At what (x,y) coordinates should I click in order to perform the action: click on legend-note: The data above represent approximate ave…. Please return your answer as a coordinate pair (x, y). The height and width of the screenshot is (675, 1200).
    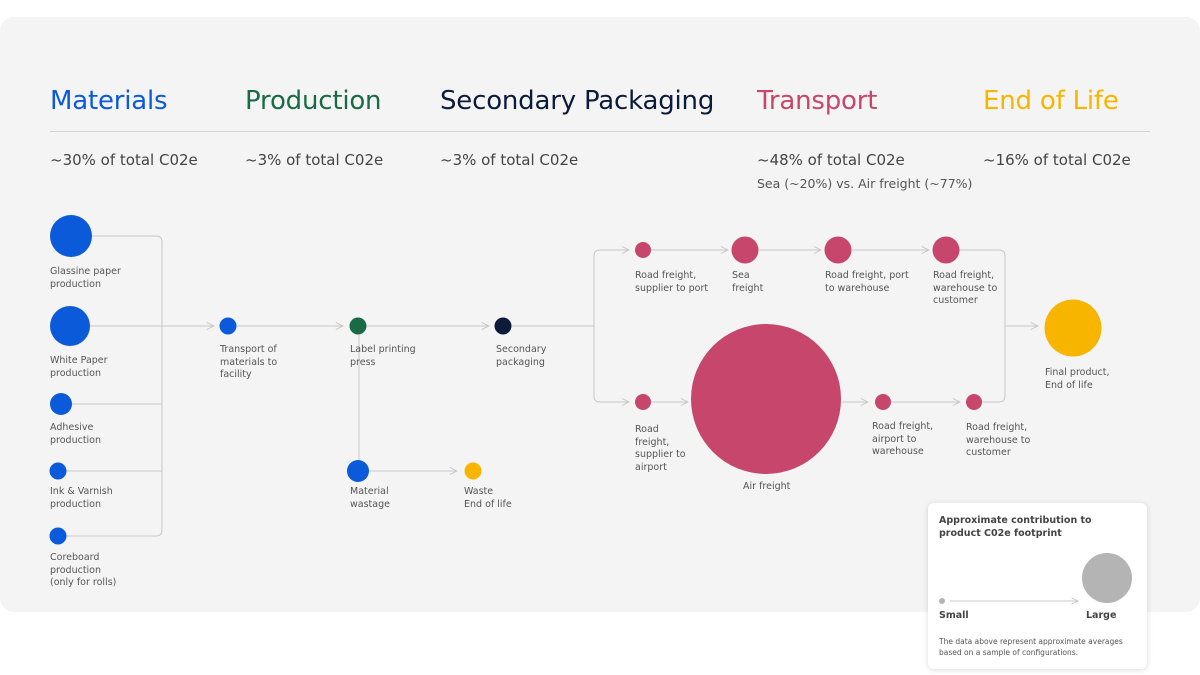
    Looking at the image, I should click on (1031, 647).